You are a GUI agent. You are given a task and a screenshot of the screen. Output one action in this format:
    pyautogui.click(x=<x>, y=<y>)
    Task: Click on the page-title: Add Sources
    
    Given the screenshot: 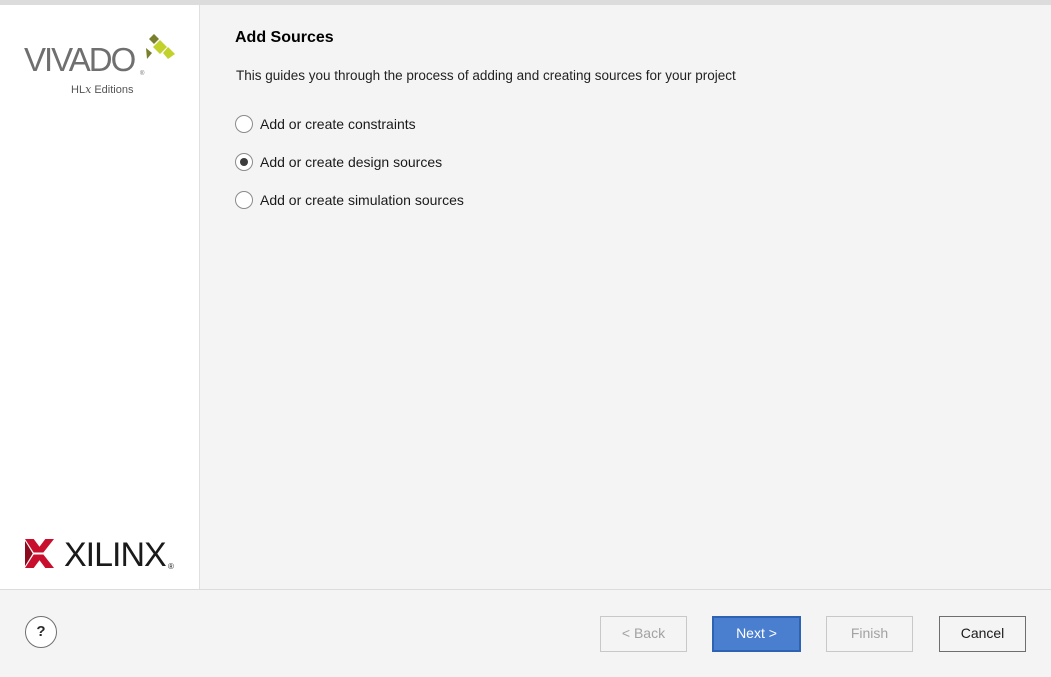 What is the action you would take?
    pyautogui.click(x=284, y=37)
    